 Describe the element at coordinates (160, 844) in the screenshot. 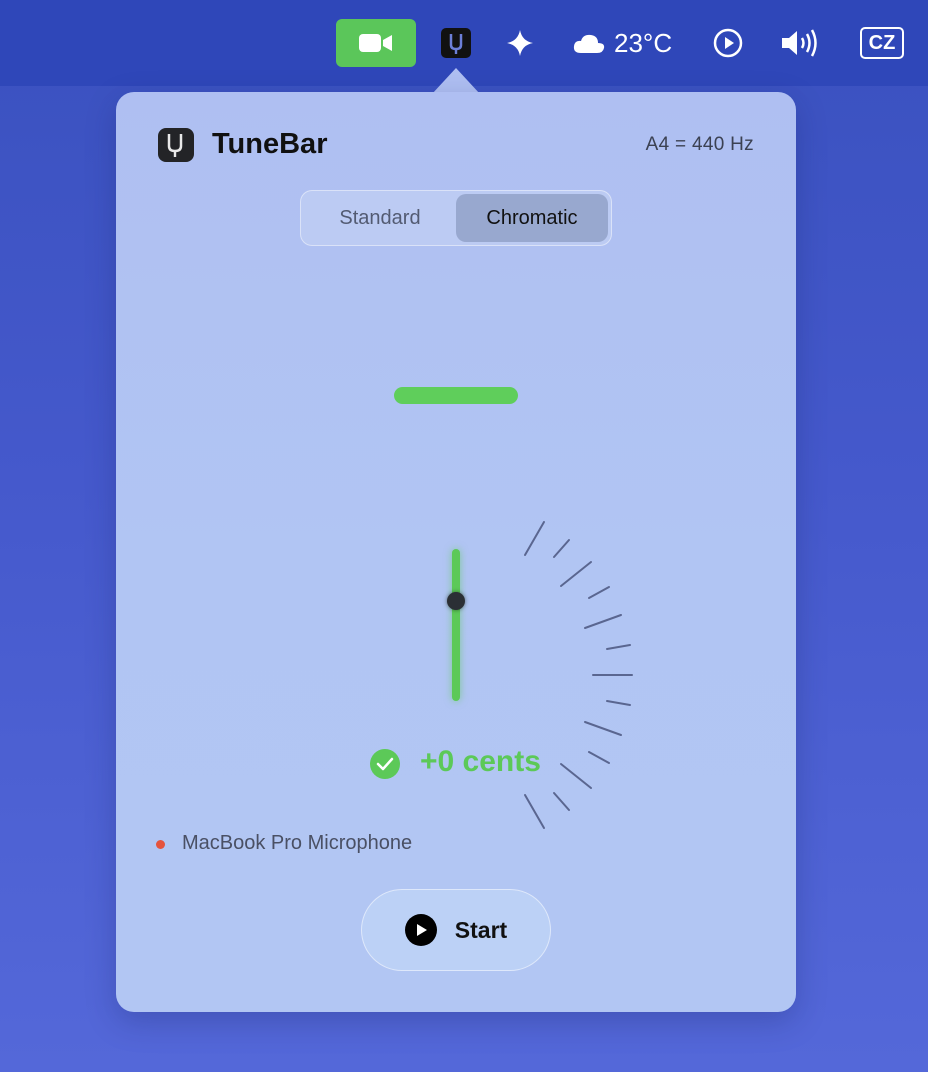

I see `mic-status-dot` at that location.